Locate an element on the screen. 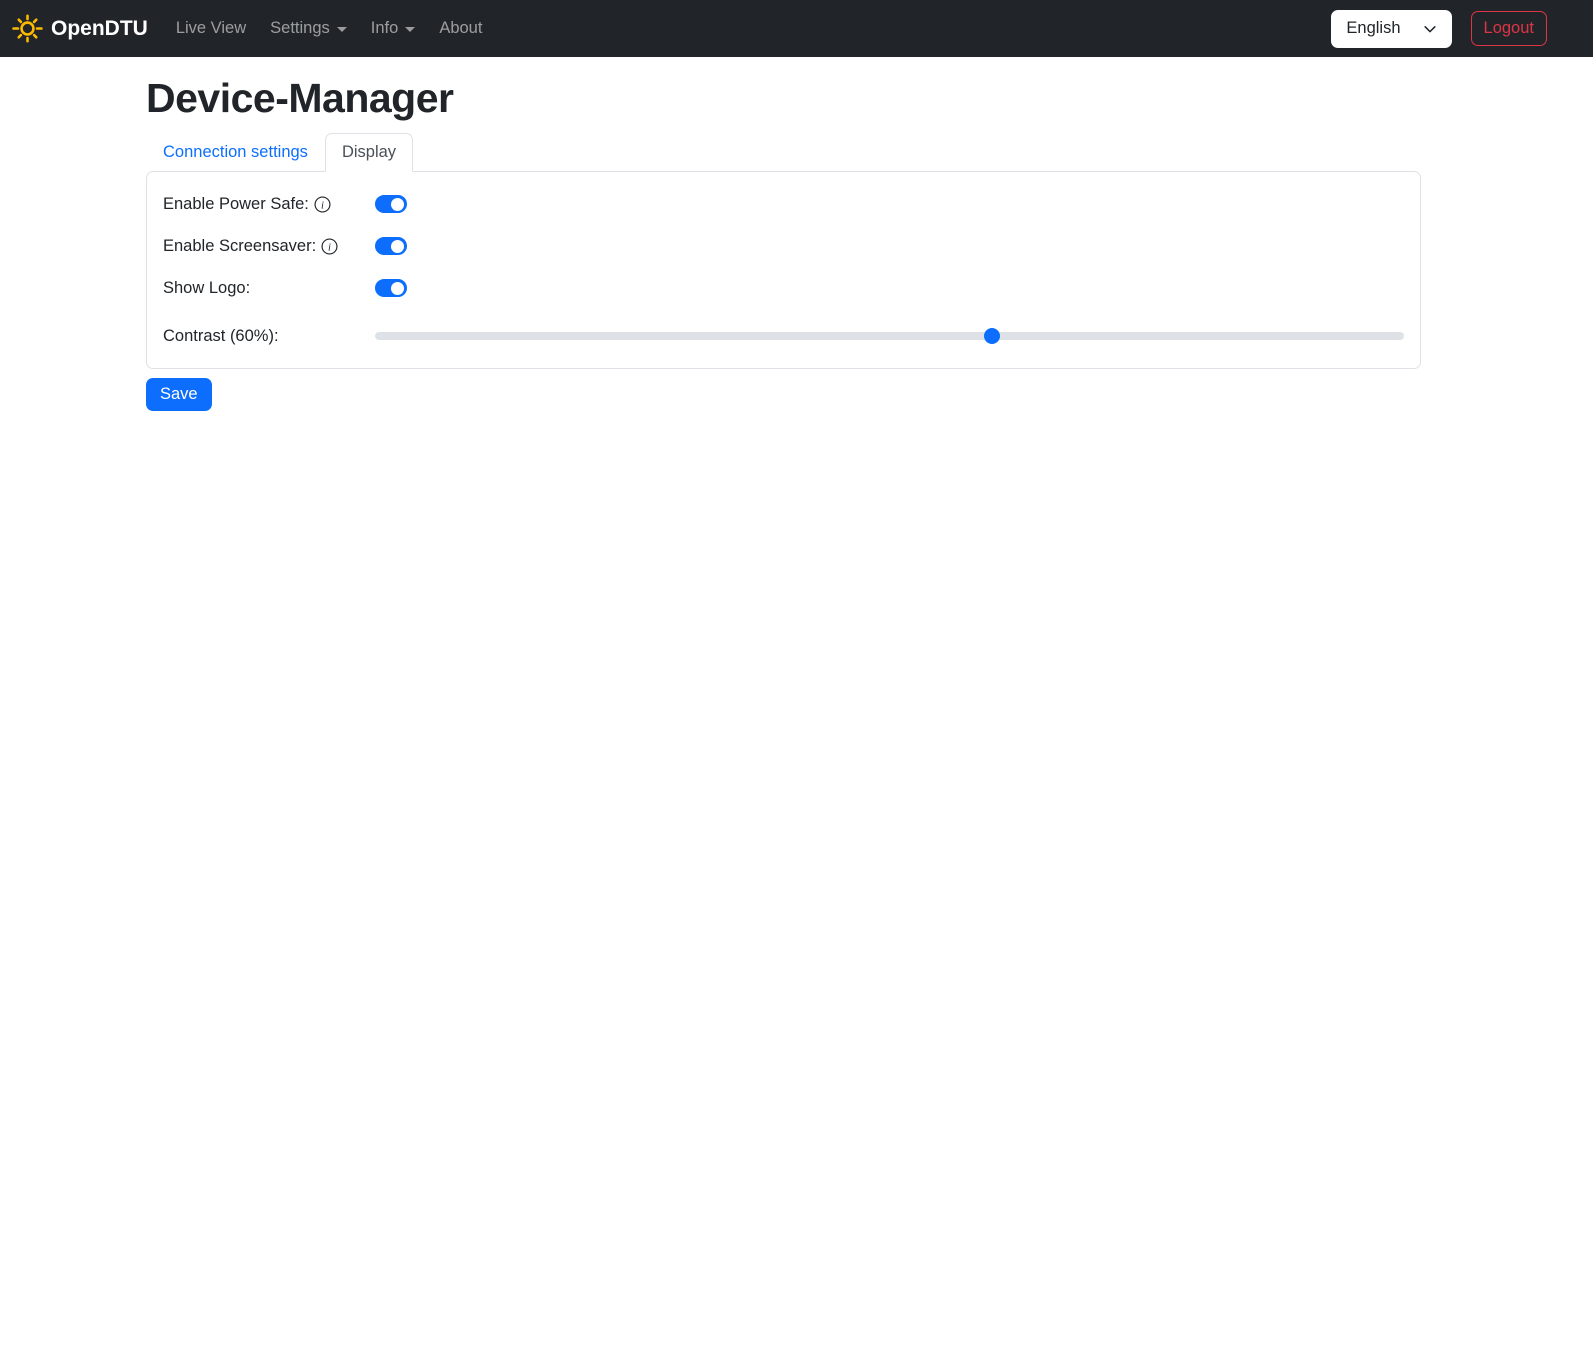 Image resolution: width=1593 pixels, height=1359 pixels. field-label: Contrast (60%): is located at coordinates (269, 336).